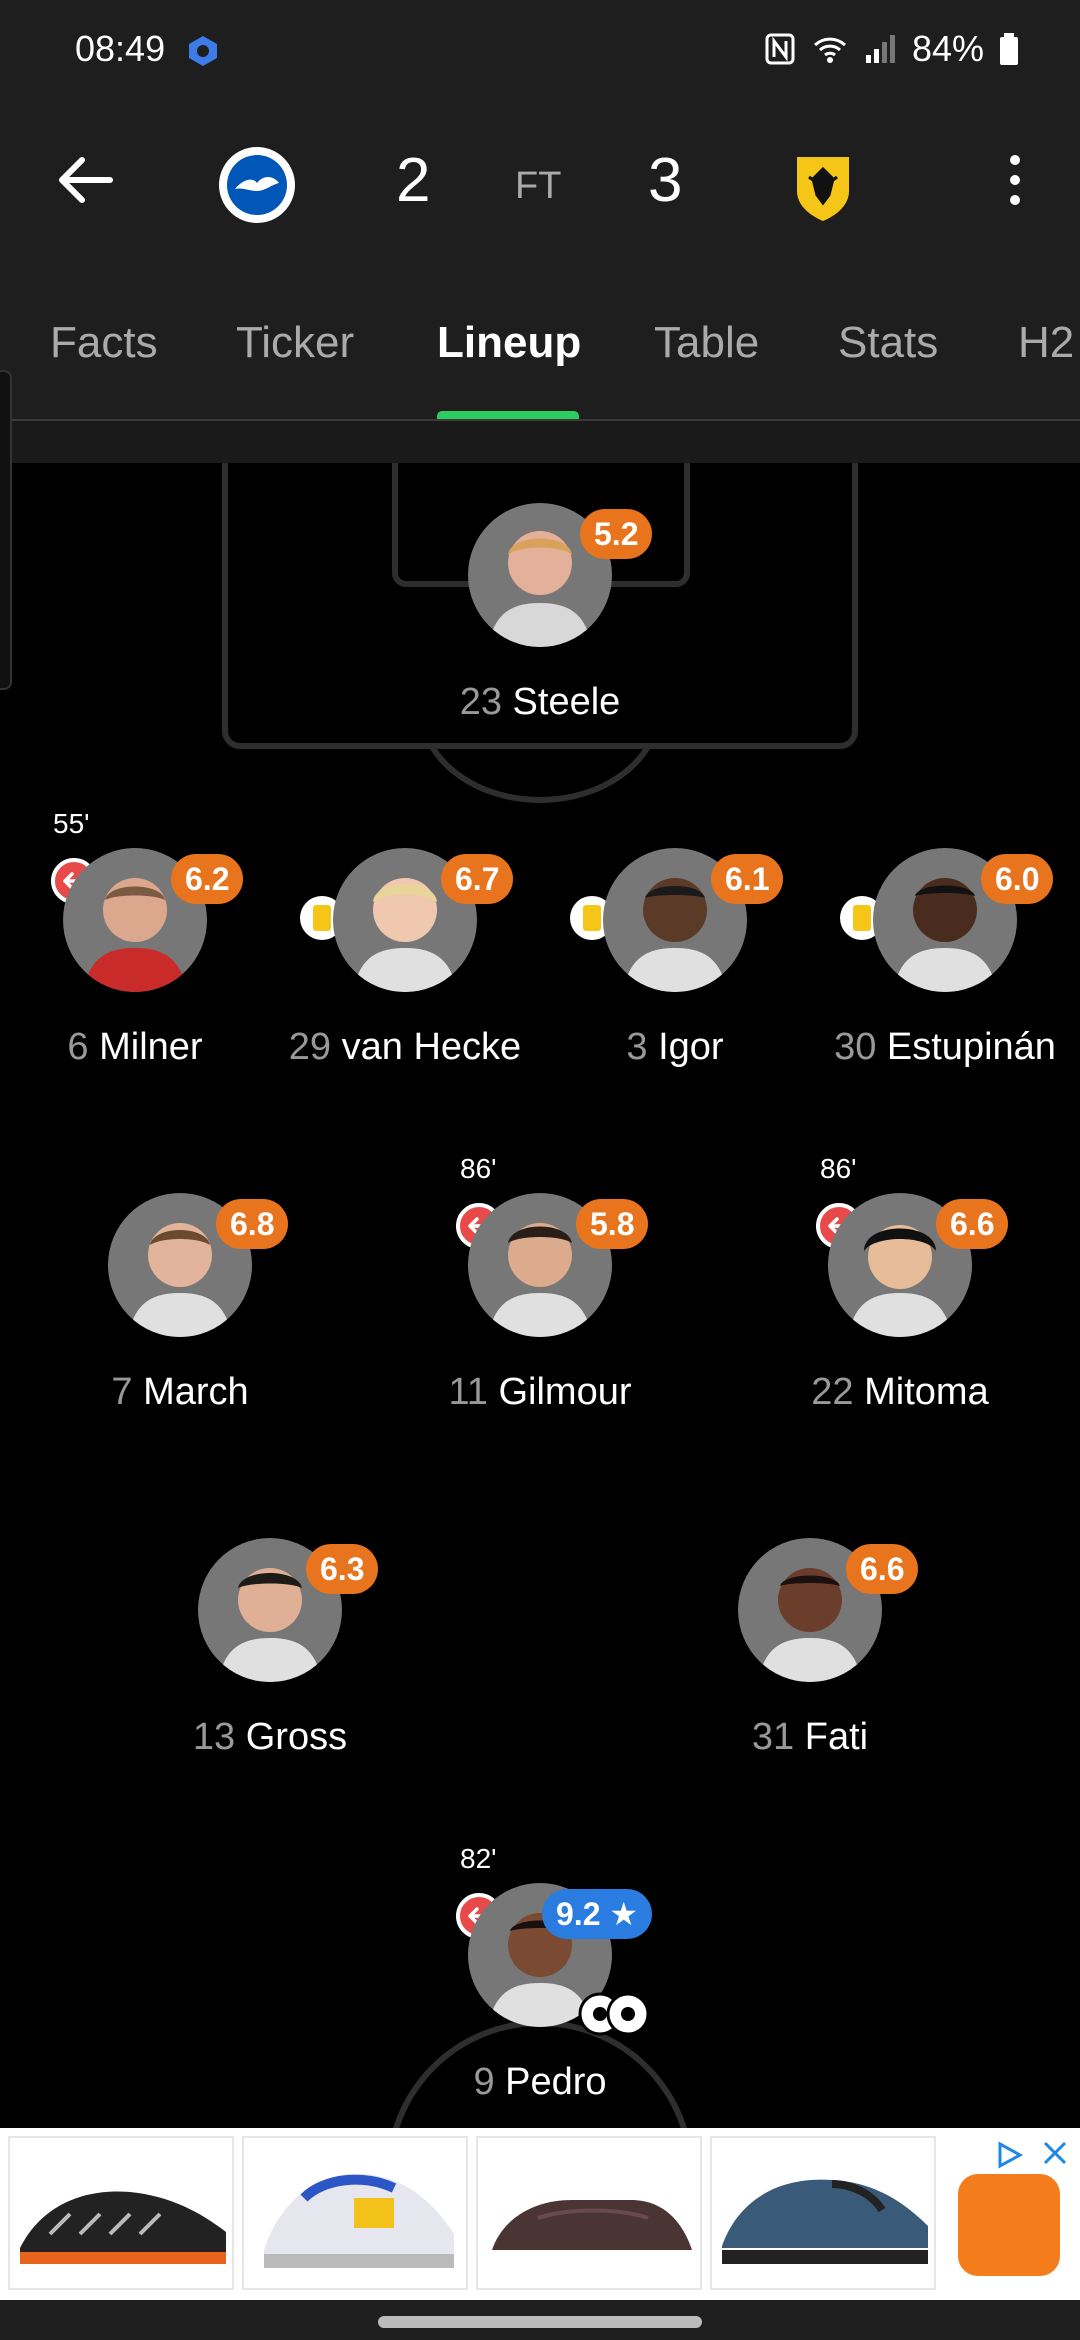 This screenshot has width=1080, height=2340. What do you see at coordinates (477, 879) in the screenshot?
I see `player-rating: 6.7` at bounding box center [477, 879].